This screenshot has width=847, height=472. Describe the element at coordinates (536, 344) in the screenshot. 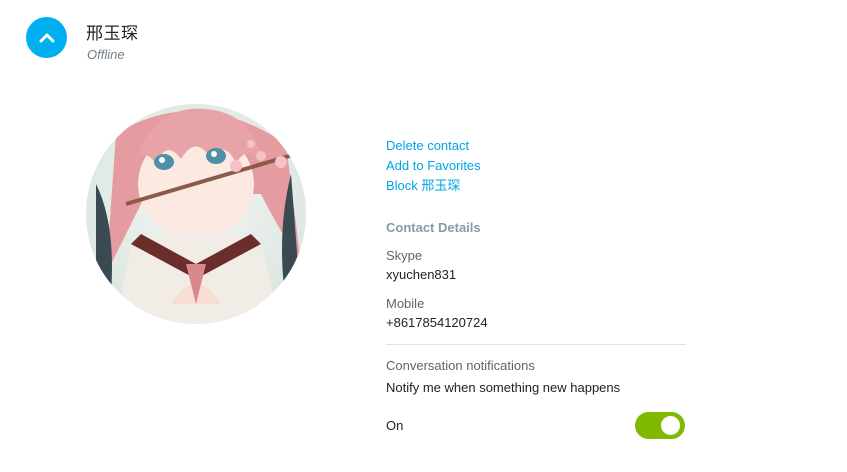

I see `divider` at that location.